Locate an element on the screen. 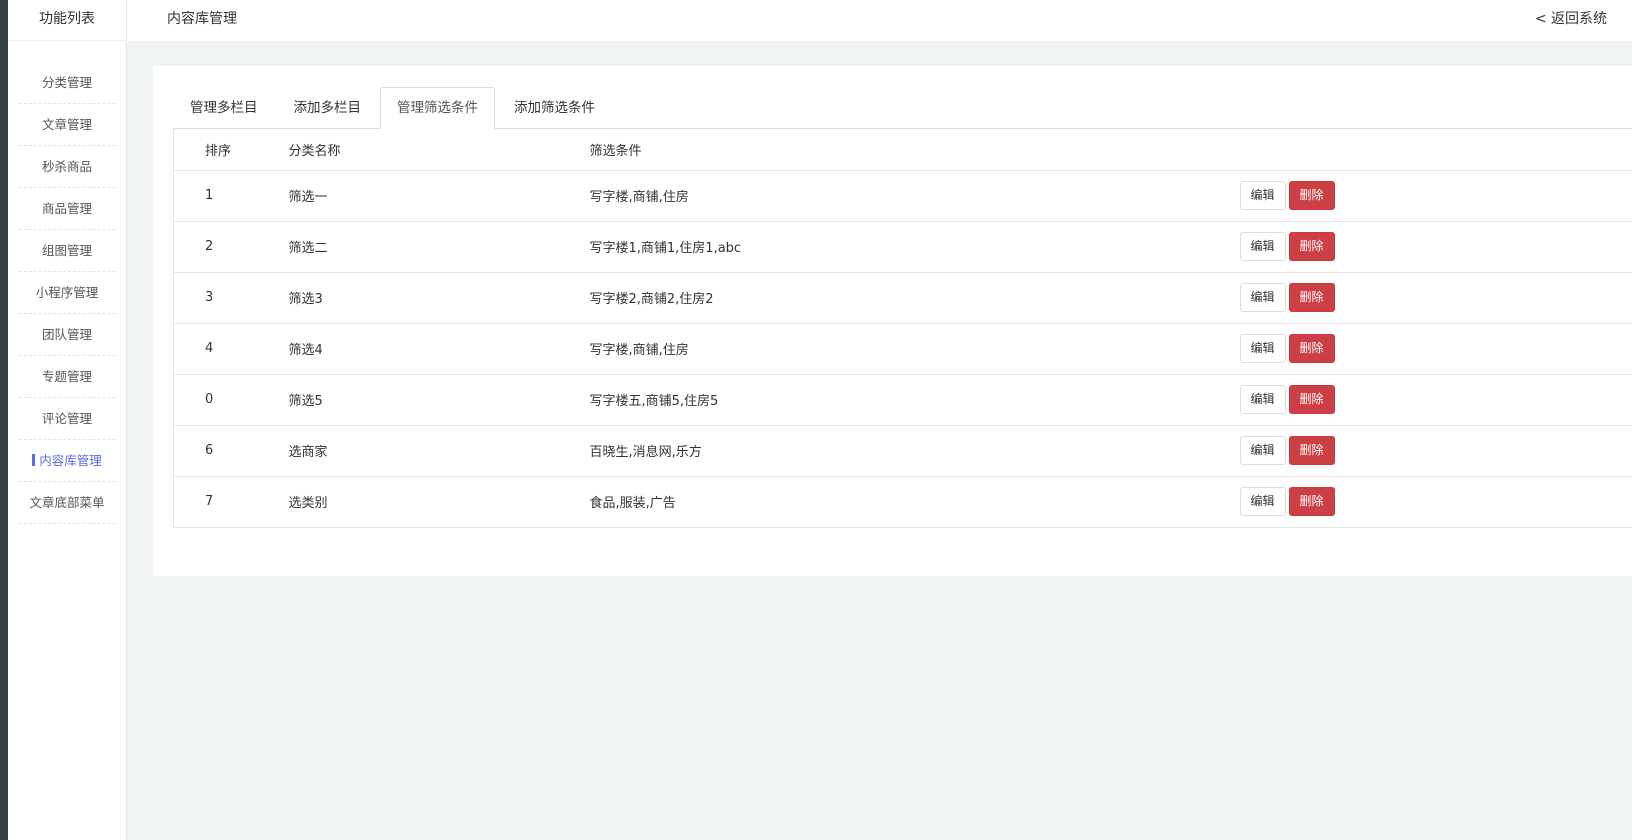  name-cell: 筛选一 is located at coordinates (439, 196).